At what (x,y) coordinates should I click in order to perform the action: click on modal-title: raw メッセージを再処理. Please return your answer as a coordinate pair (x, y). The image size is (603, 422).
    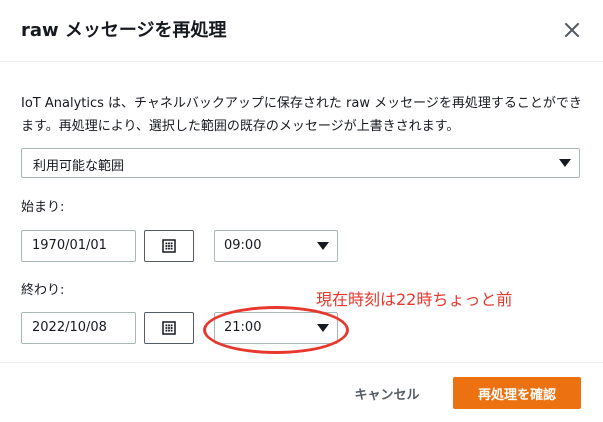
    Looking at the image, I should click on (124, 30).